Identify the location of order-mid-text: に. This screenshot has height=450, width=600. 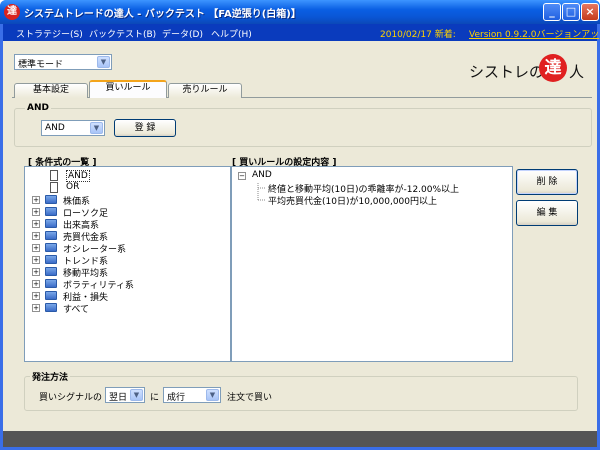
(155, 398).